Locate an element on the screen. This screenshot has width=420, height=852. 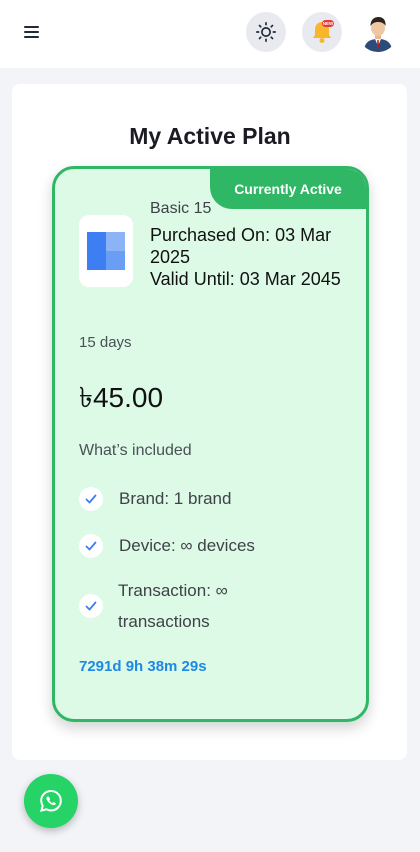
theme-toggle-button is located at coordinates (266, 32).